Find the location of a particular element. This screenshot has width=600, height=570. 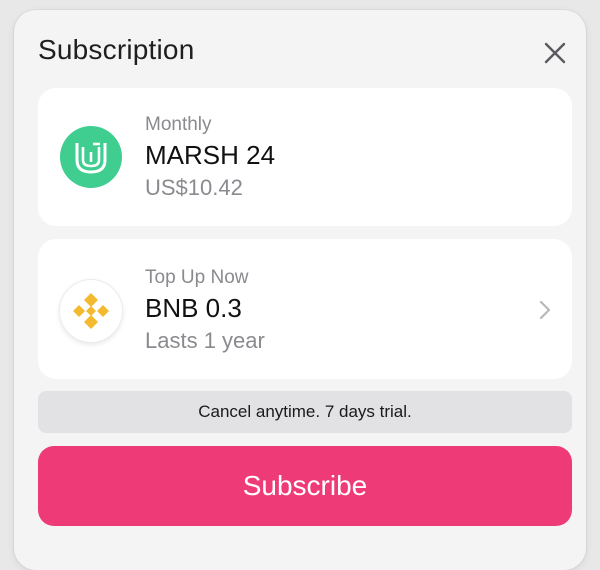

close-icon is located at coordinates (555, 53).